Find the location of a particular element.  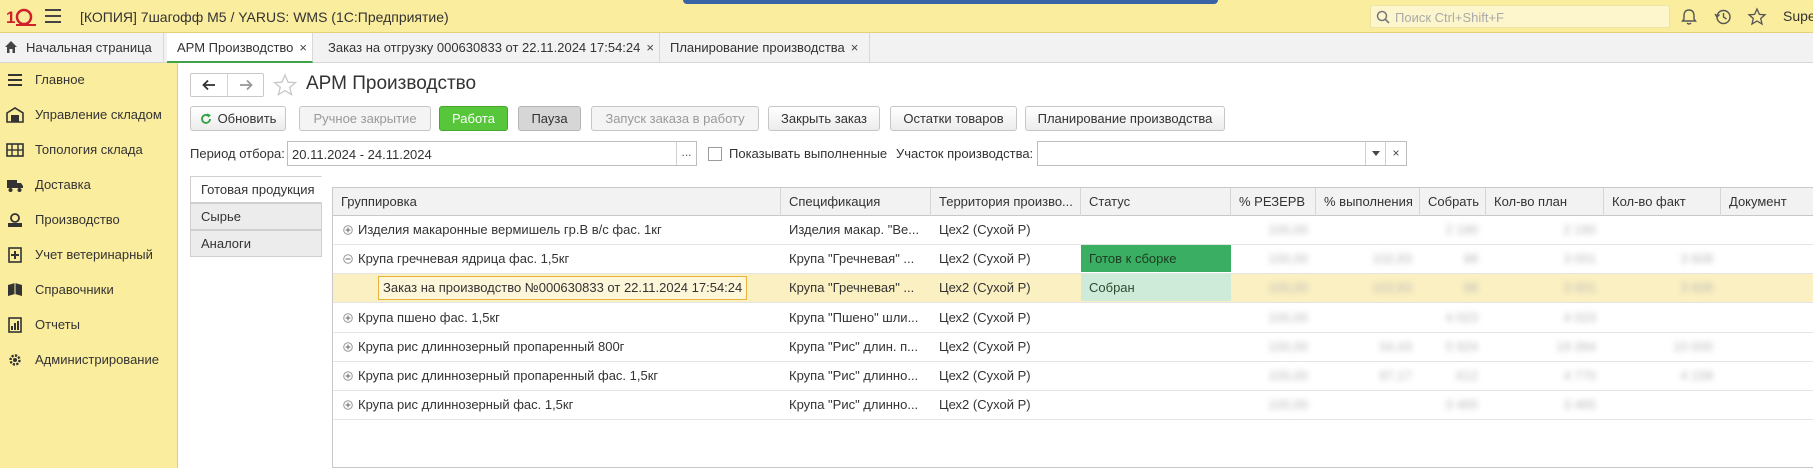

cell-group: Крупа гречневая ядрица фас. 1,5кг is located at coordinates (557, 259).